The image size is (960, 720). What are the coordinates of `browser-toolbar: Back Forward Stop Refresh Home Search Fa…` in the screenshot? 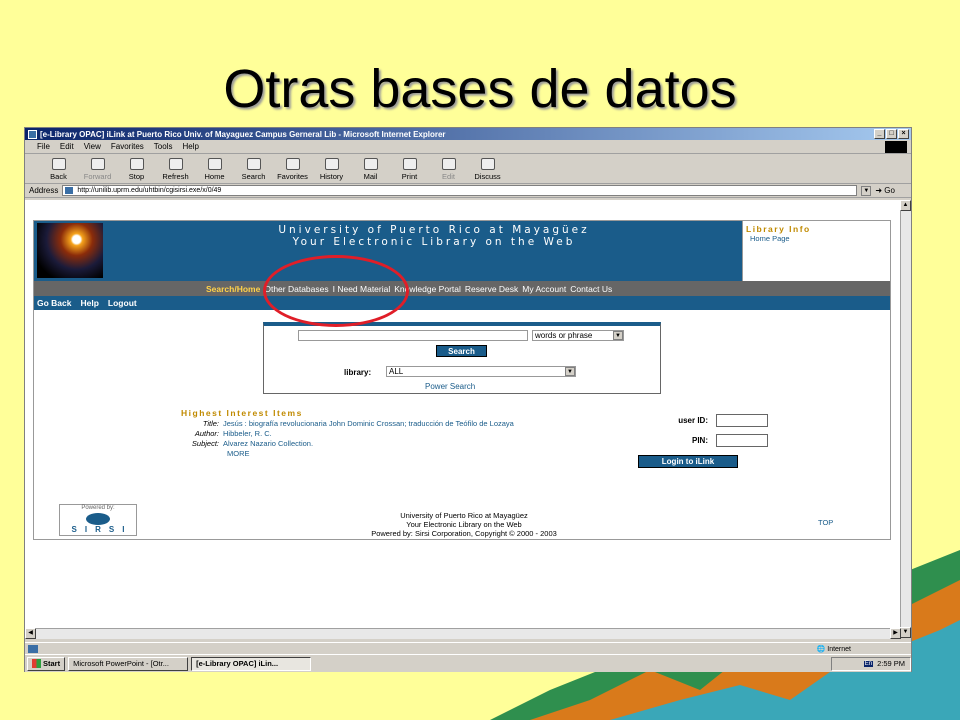 It's located at (468, 169).